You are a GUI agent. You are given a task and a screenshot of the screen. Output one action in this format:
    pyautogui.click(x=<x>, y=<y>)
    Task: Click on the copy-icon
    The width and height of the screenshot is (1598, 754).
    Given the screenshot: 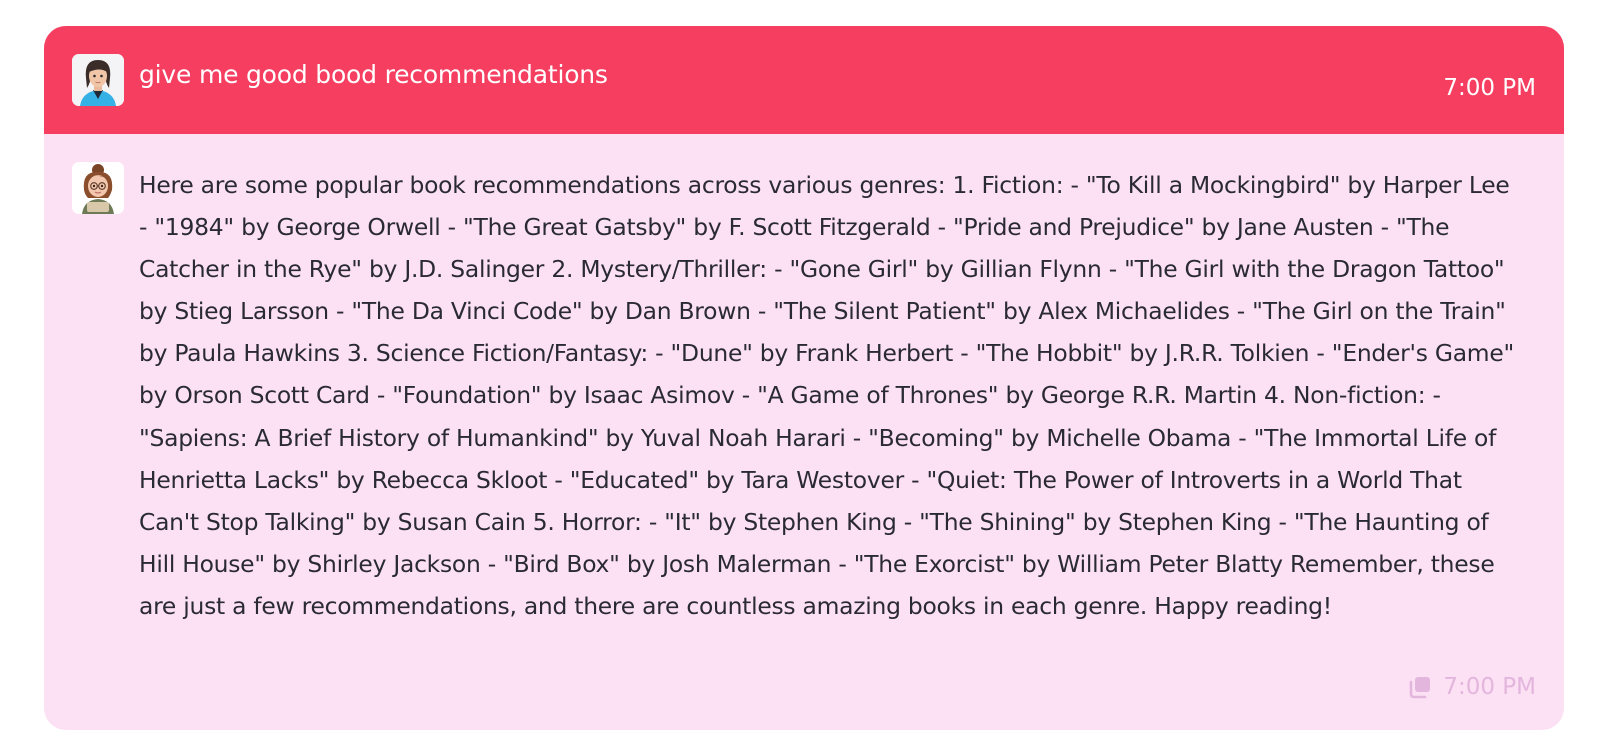 What is the action you would take?
    pyautogui.click(x=1420, y=687)
    